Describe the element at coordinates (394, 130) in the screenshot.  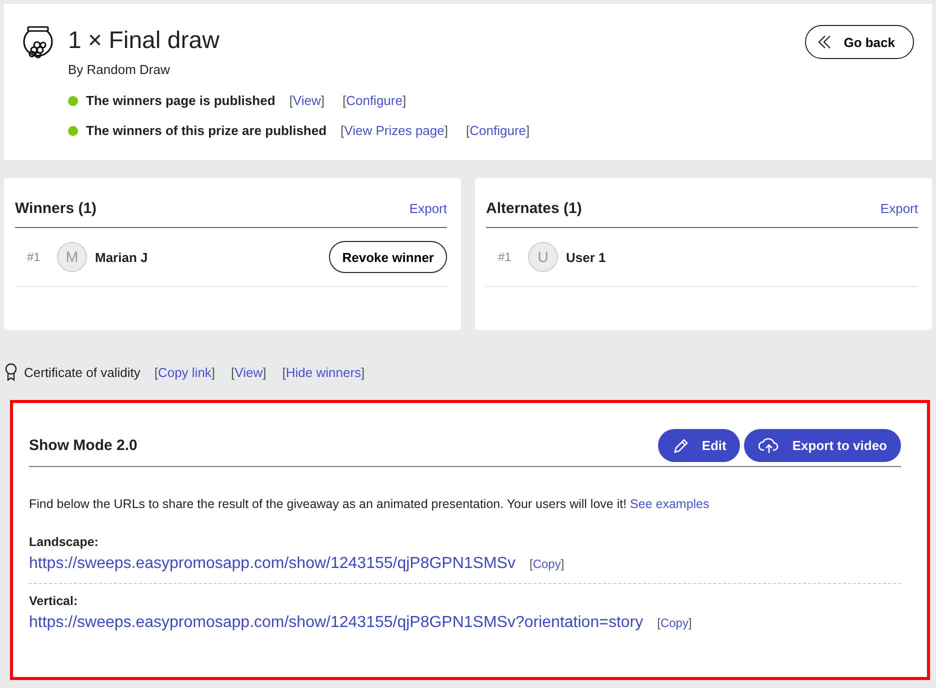
I see `link: [View Prizes page]` at that location.